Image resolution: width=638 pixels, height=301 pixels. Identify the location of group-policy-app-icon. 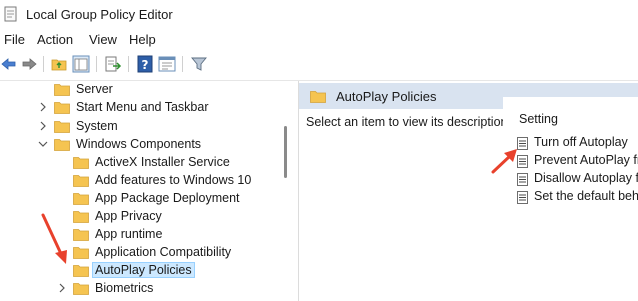
(10, 14).